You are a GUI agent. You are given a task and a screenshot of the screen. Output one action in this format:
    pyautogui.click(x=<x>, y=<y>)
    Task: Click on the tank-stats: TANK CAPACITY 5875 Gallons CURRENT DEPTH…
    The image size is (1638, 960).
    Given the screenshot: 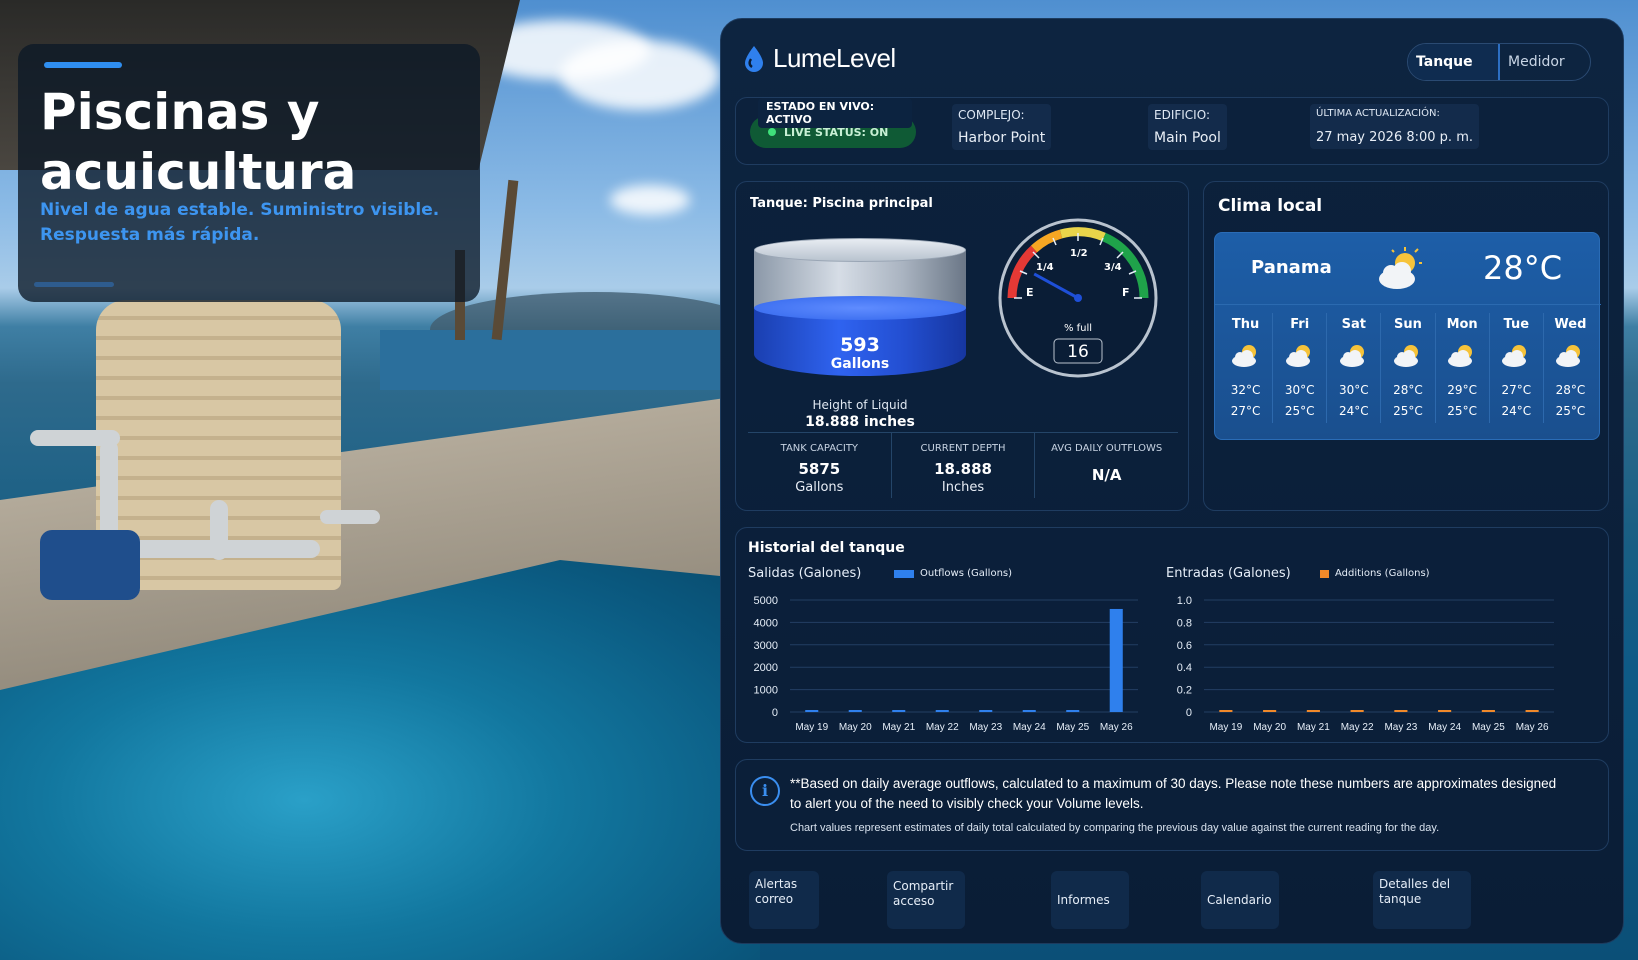 What is the action you would take?
    pyautogui.click(x=963, y=465)
    